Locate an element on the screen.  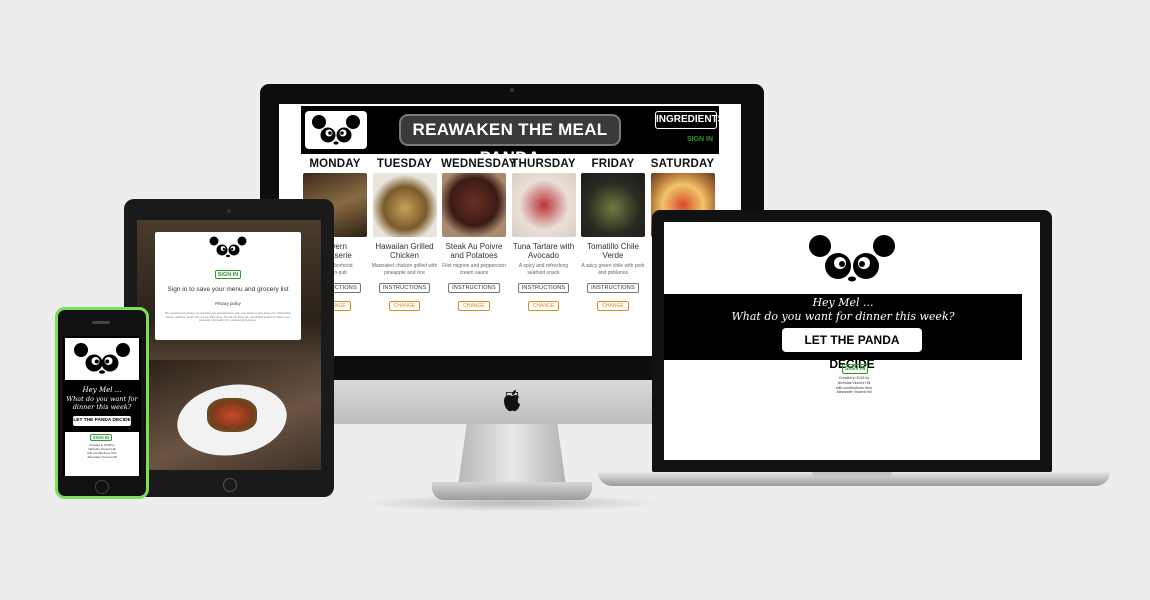
plated-food is located at coordinates (232, 415).